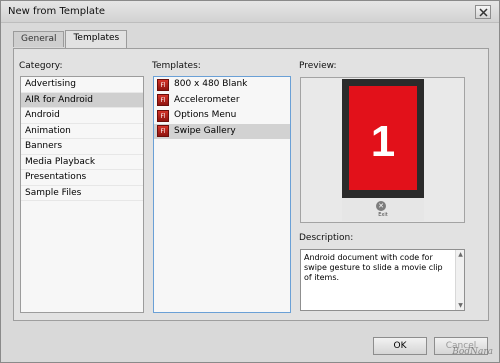  I want to click on close-icon, so click(483, 12).